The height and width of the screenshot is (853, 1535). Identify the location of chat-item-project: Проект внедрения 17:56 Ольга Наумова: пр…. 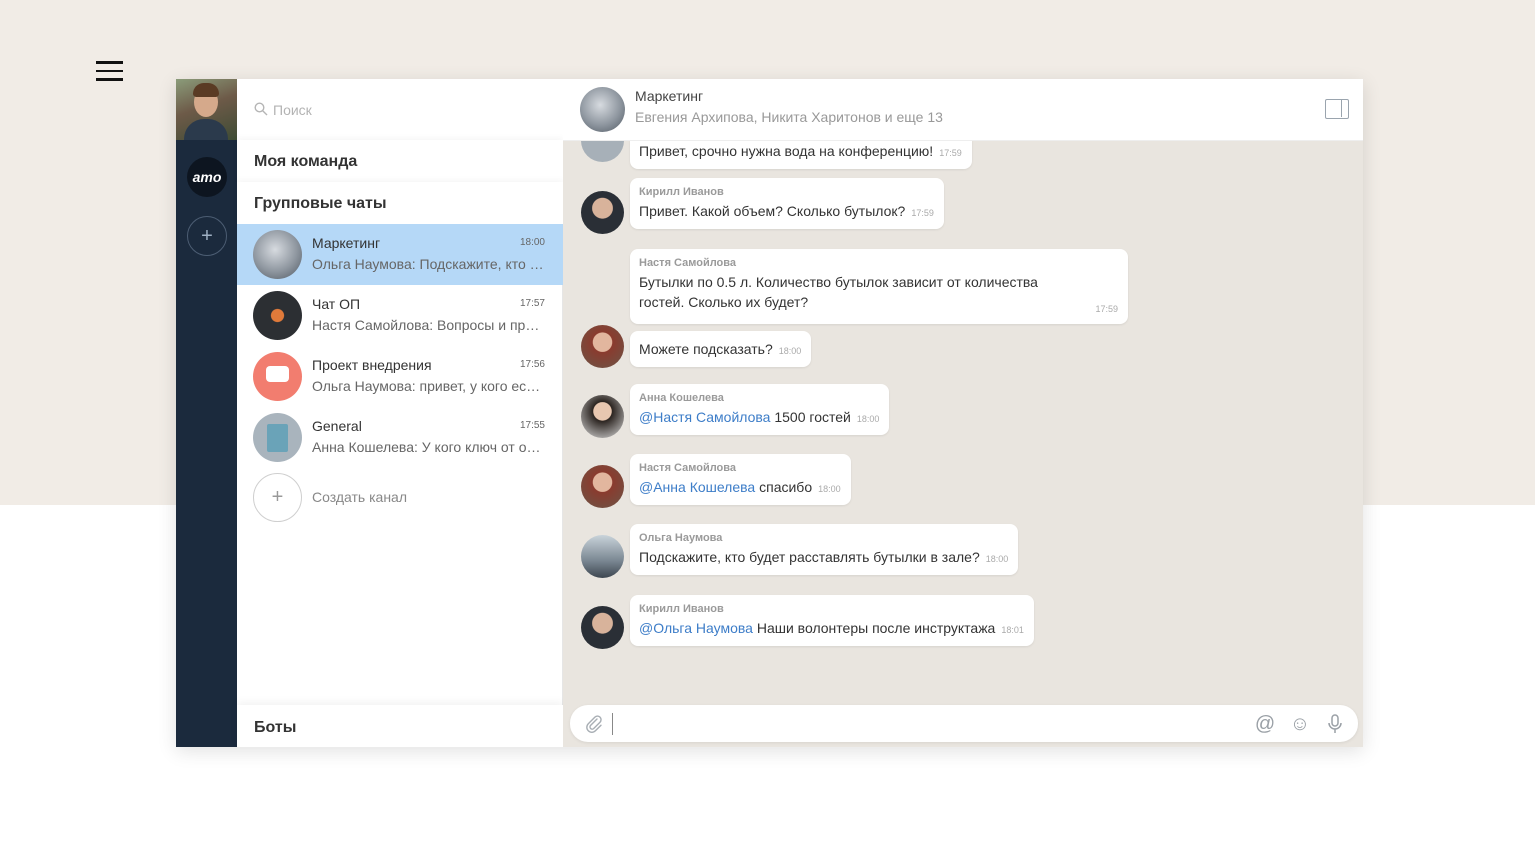
(400, 376).